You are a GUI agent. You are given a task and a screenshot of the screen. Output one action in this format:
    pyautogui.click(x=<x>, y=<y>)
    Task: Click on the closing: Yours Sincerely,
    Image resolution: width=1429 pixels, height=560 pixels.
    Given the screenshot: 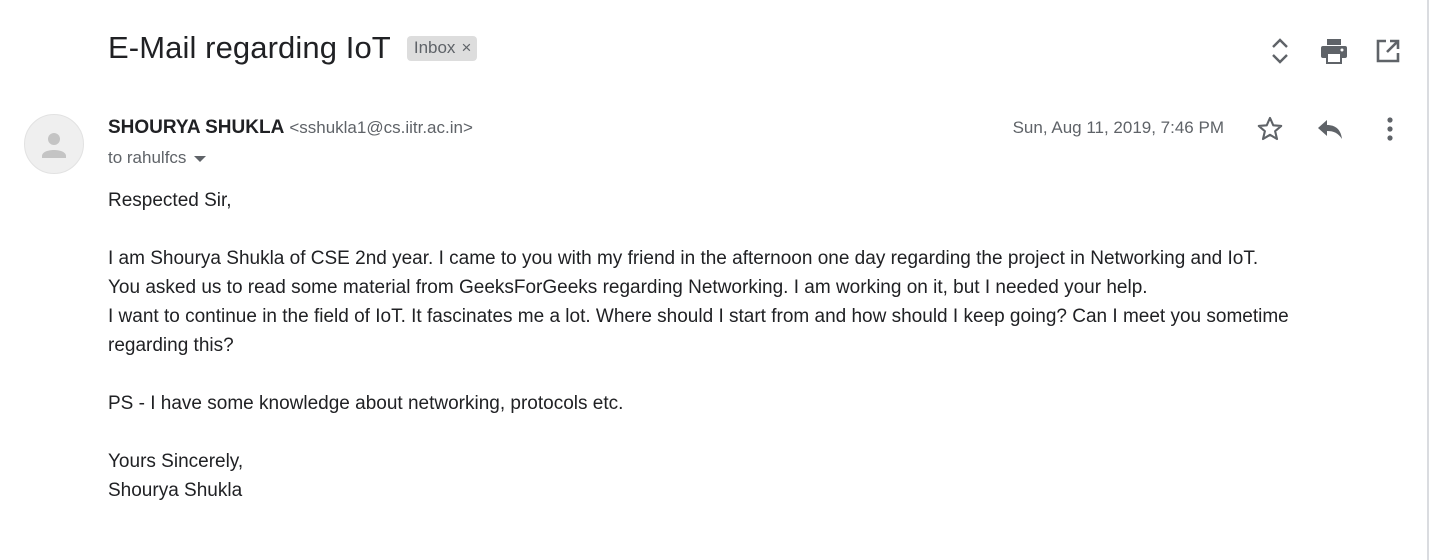 What is the action you would take?
    pyautogui.click(x=176, y=461)
    